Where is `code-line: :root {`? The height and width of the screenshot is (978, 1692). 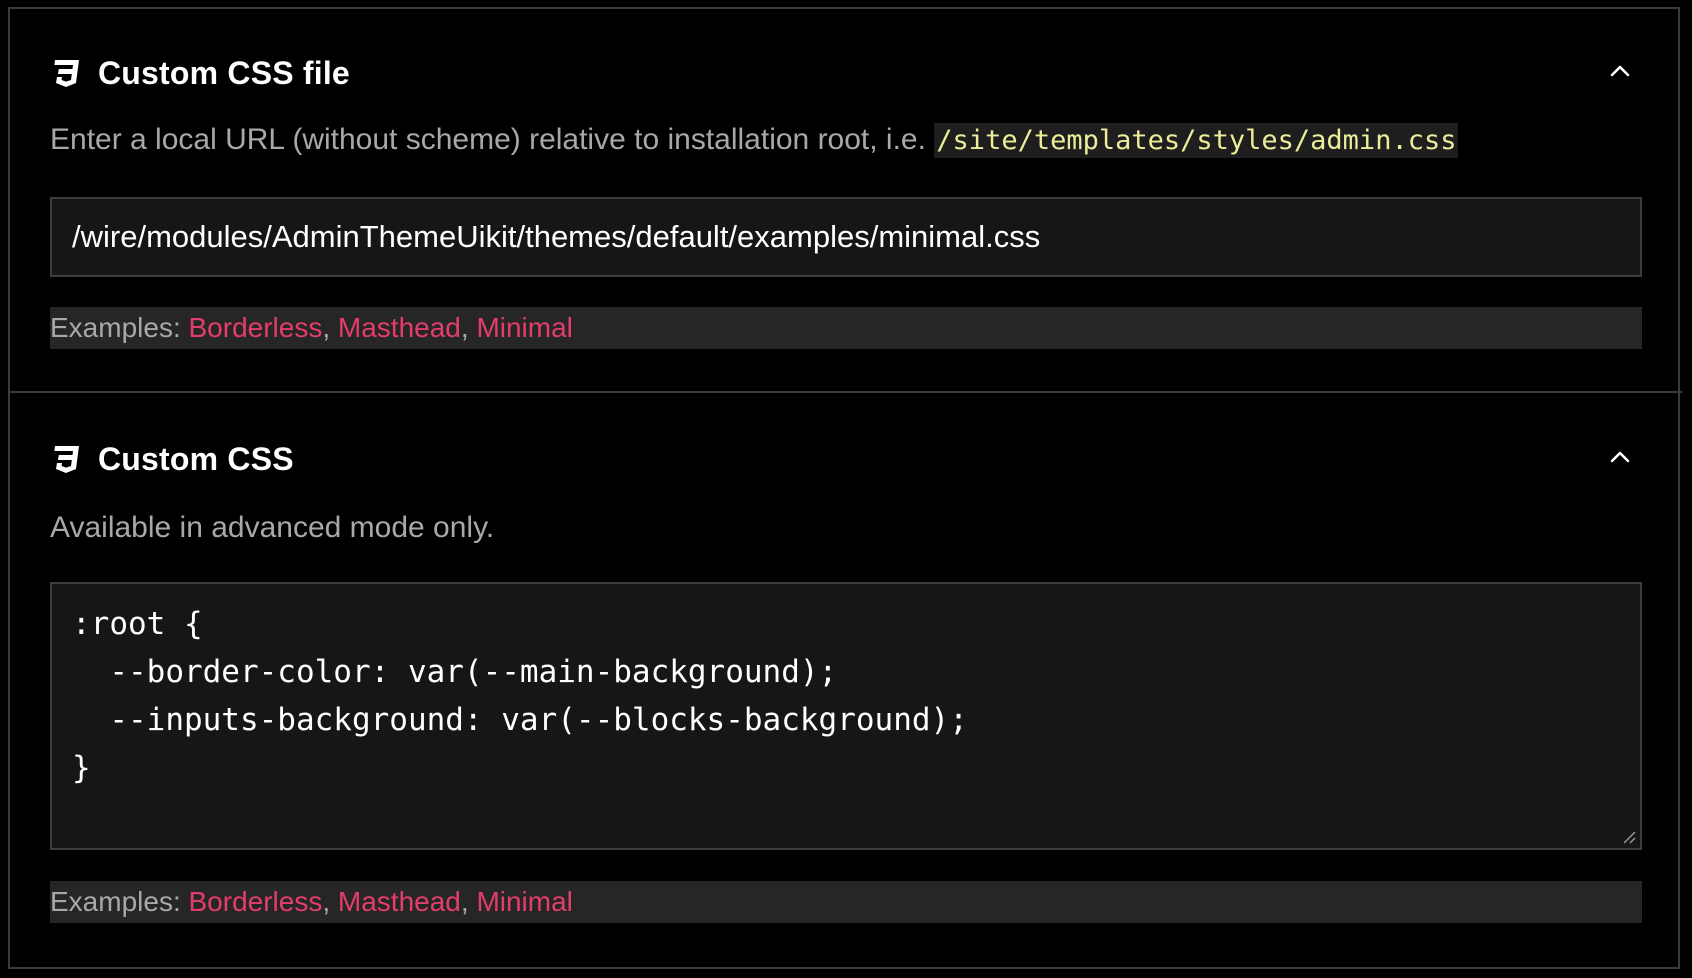 code-line: :root { is located at coordinates (137, 624).